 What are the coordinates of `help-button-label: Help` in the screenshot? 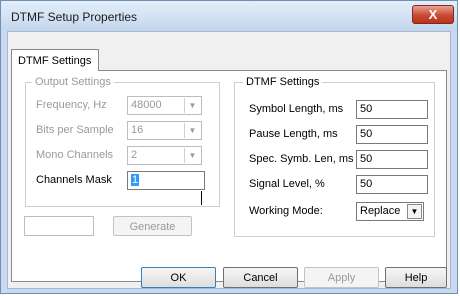 It's located at (416, 278).